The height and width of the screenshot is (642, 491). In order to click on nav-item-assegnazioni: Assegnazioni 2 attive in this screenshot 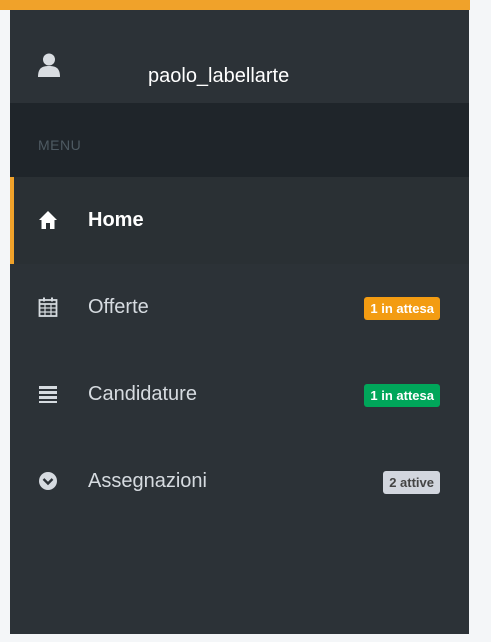, I will do `click(239, 481)`.